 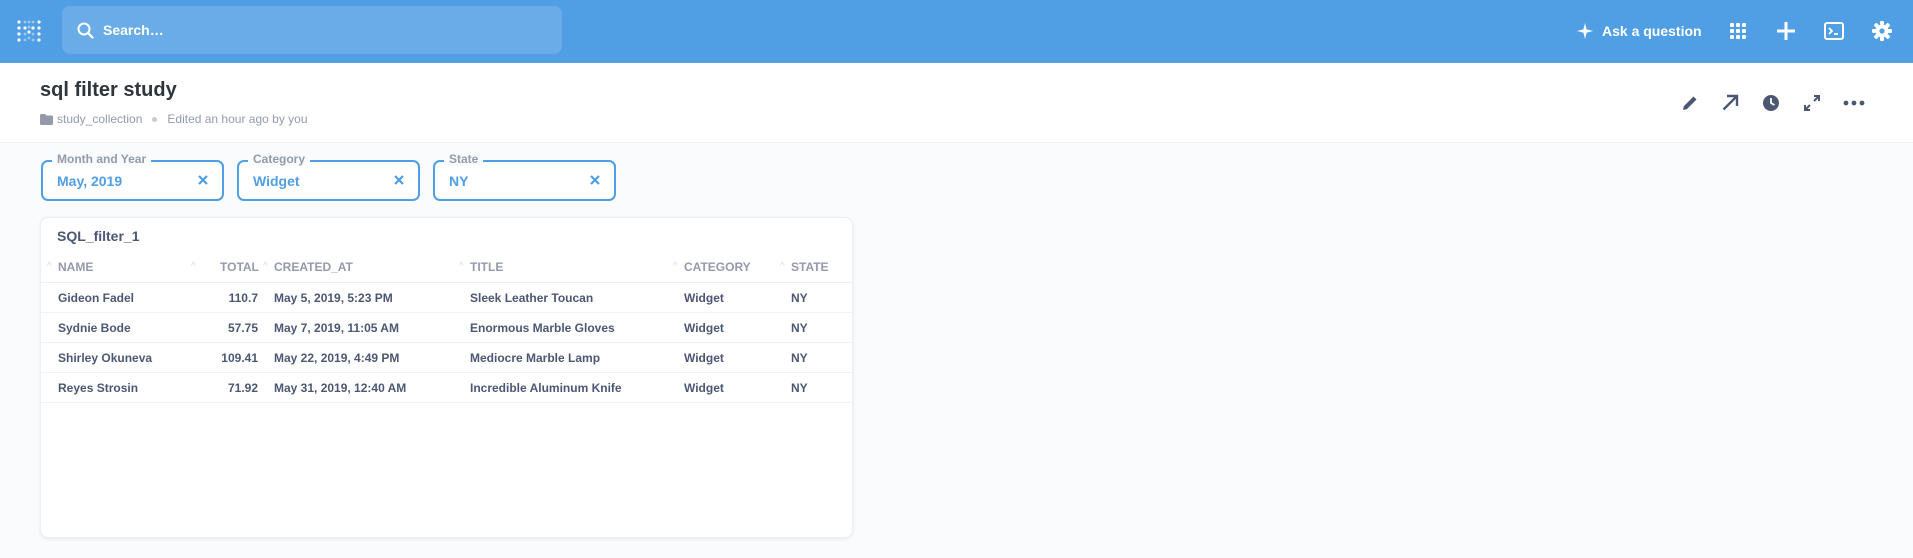 I want to click on cell-name: Gideon Fadel, so click(x=96, y=298).